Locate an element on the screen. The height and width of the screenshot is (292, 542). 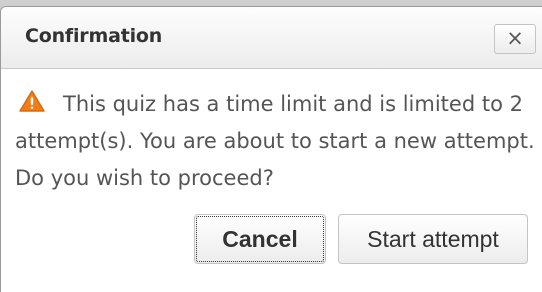
warning-icon is located at coordinates (32, 99).